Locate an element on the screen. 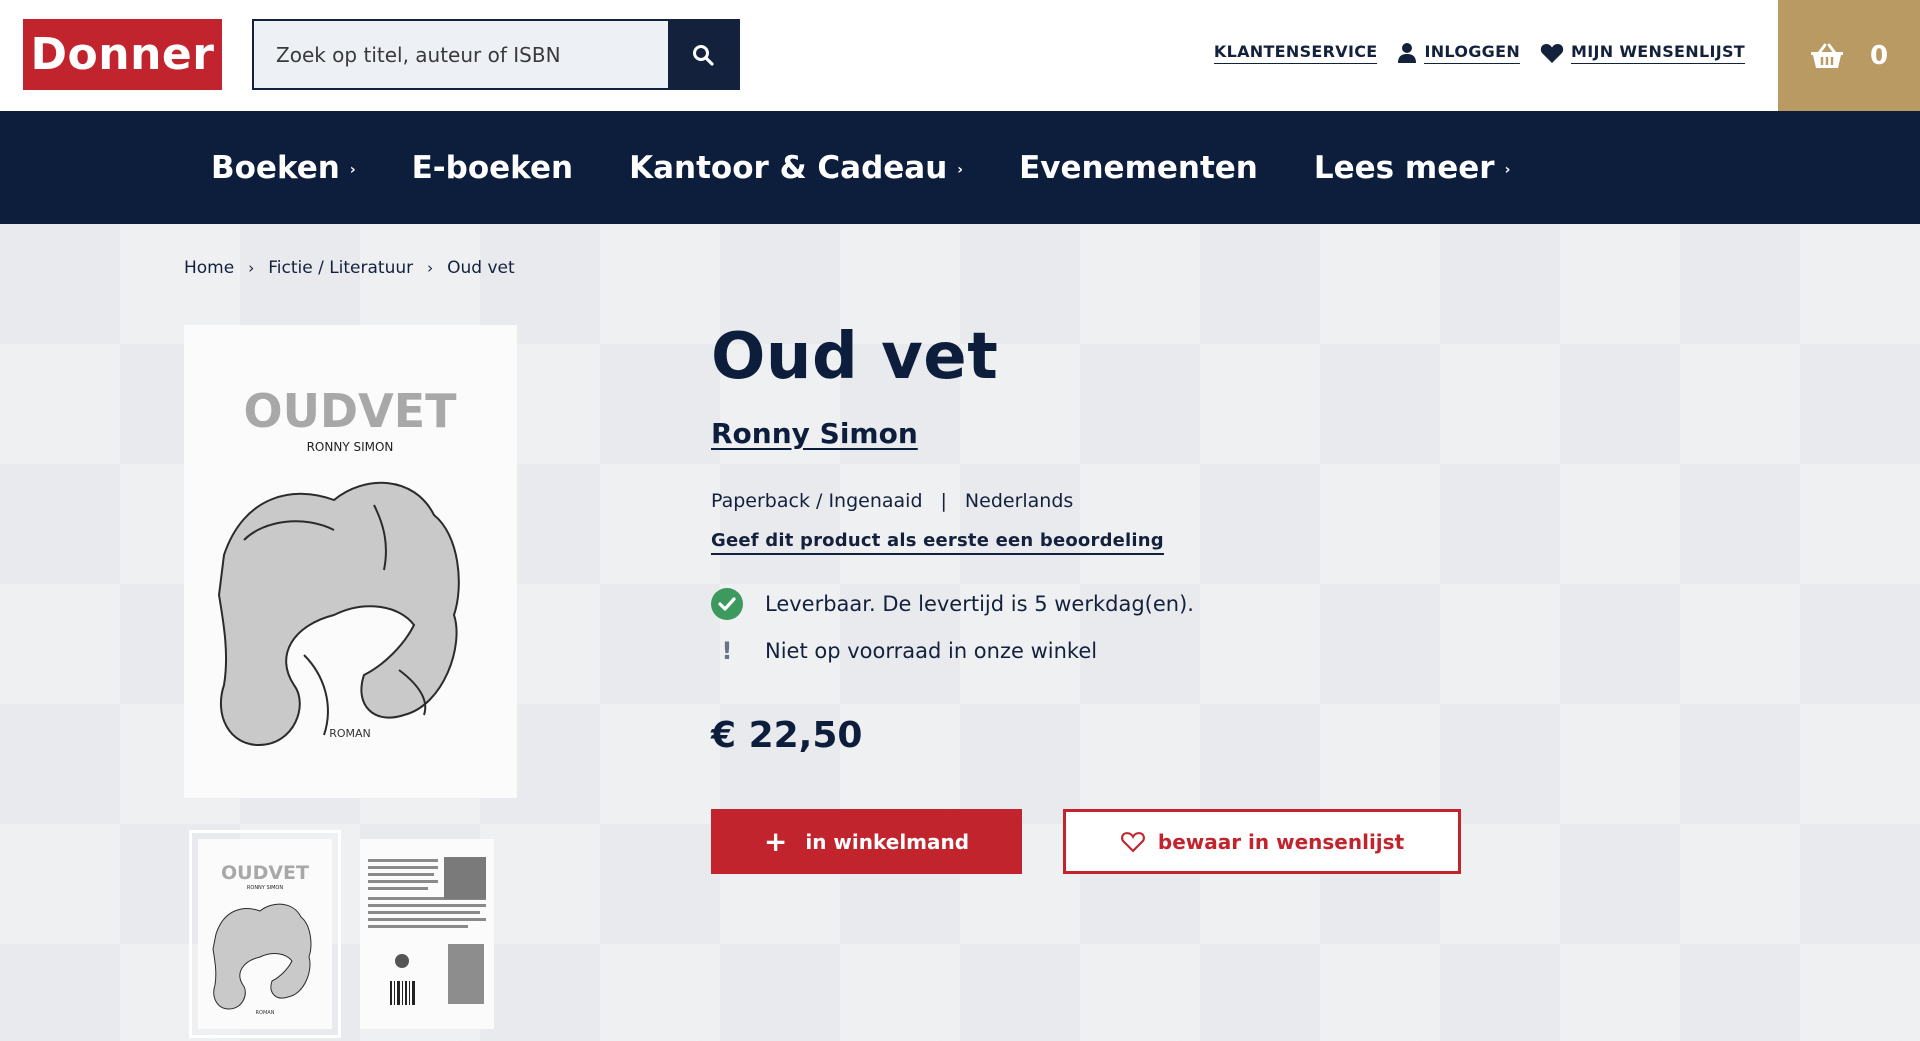 This screenshot has width=1920, height=1041. nav-item-boeken: Boeken › is located at coordinates (283, 168).